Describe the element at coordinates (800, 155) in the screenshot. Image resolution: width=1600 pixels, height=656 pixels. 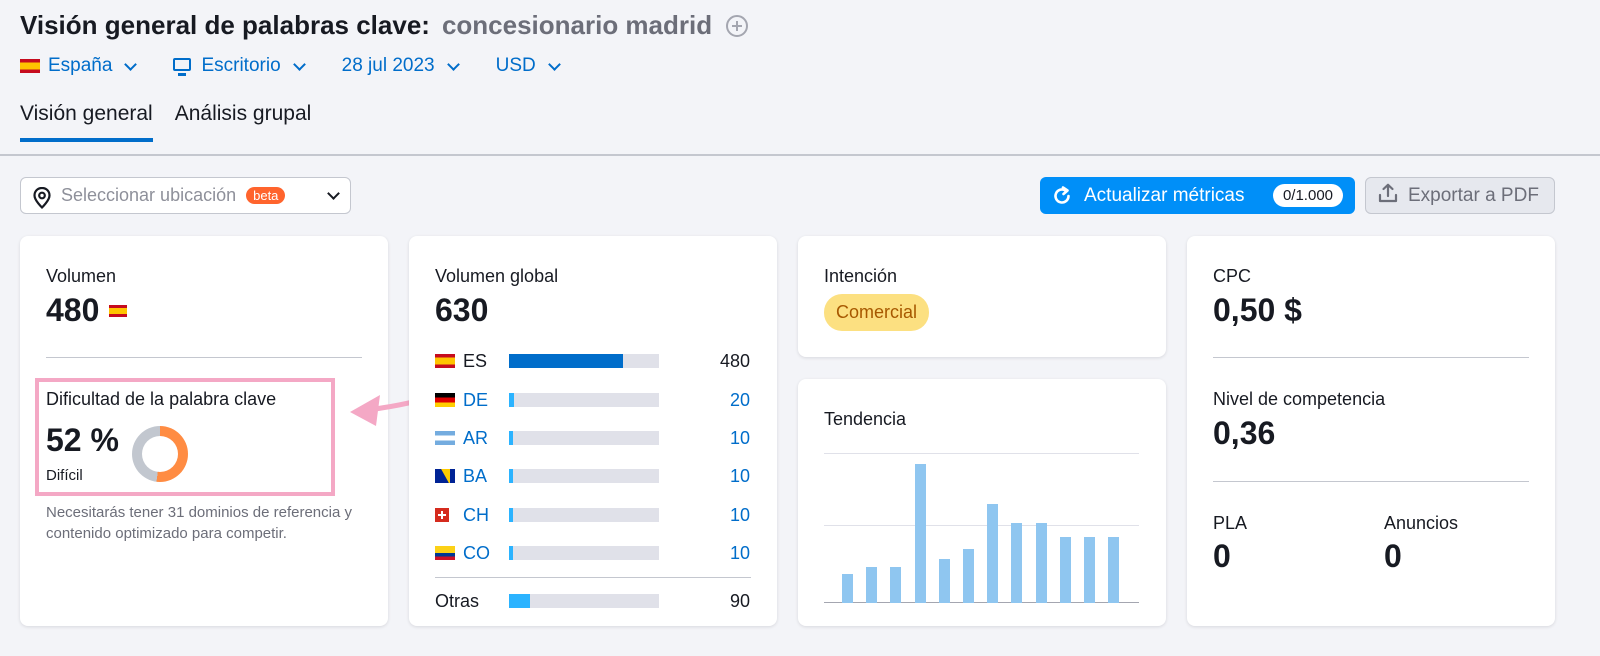
I see `tabs-divider` at that location.